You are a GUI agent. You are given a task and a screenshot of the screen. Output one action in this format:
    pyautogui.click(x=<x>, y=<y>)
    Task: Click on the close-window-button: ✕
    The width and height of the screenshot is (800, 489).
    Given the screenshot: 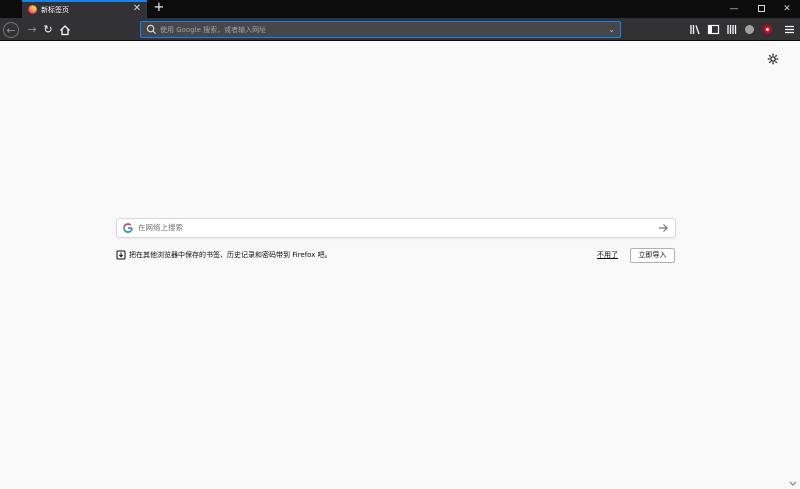 What is the action you would take?
    pyautogui.click(x=786, y=9)
    